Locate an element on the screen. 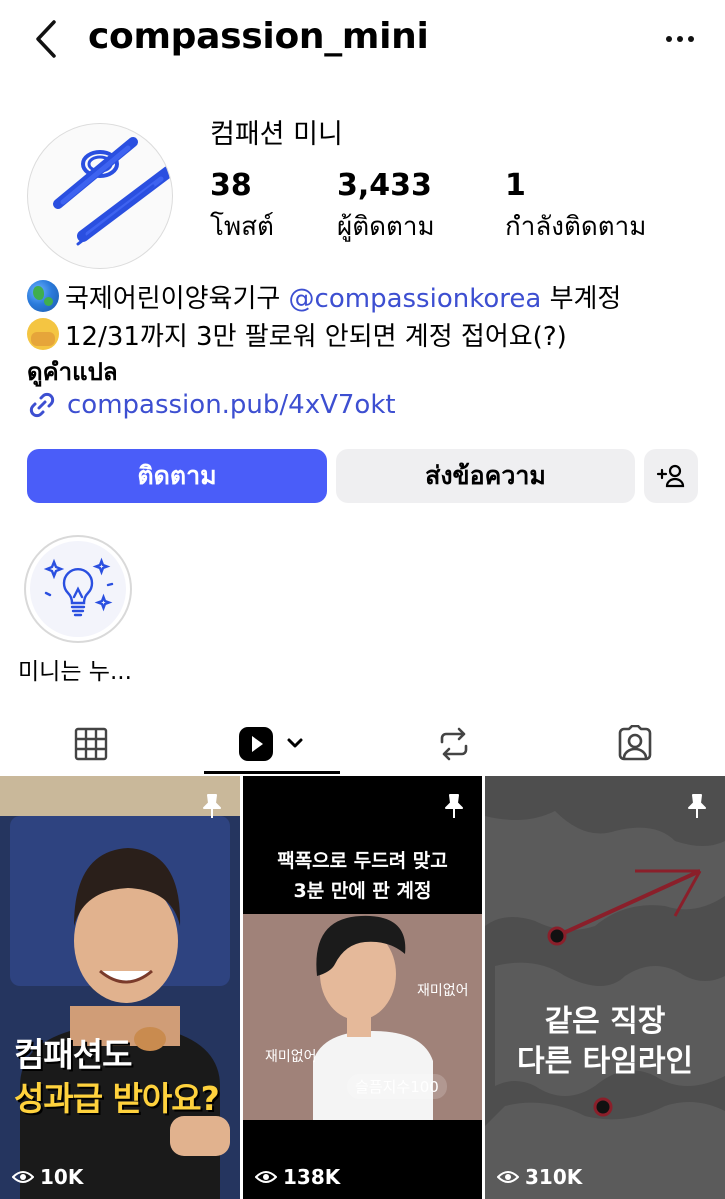 The image size is (725, 1199). reel-3-map-image is located at coordinates (605, 987).